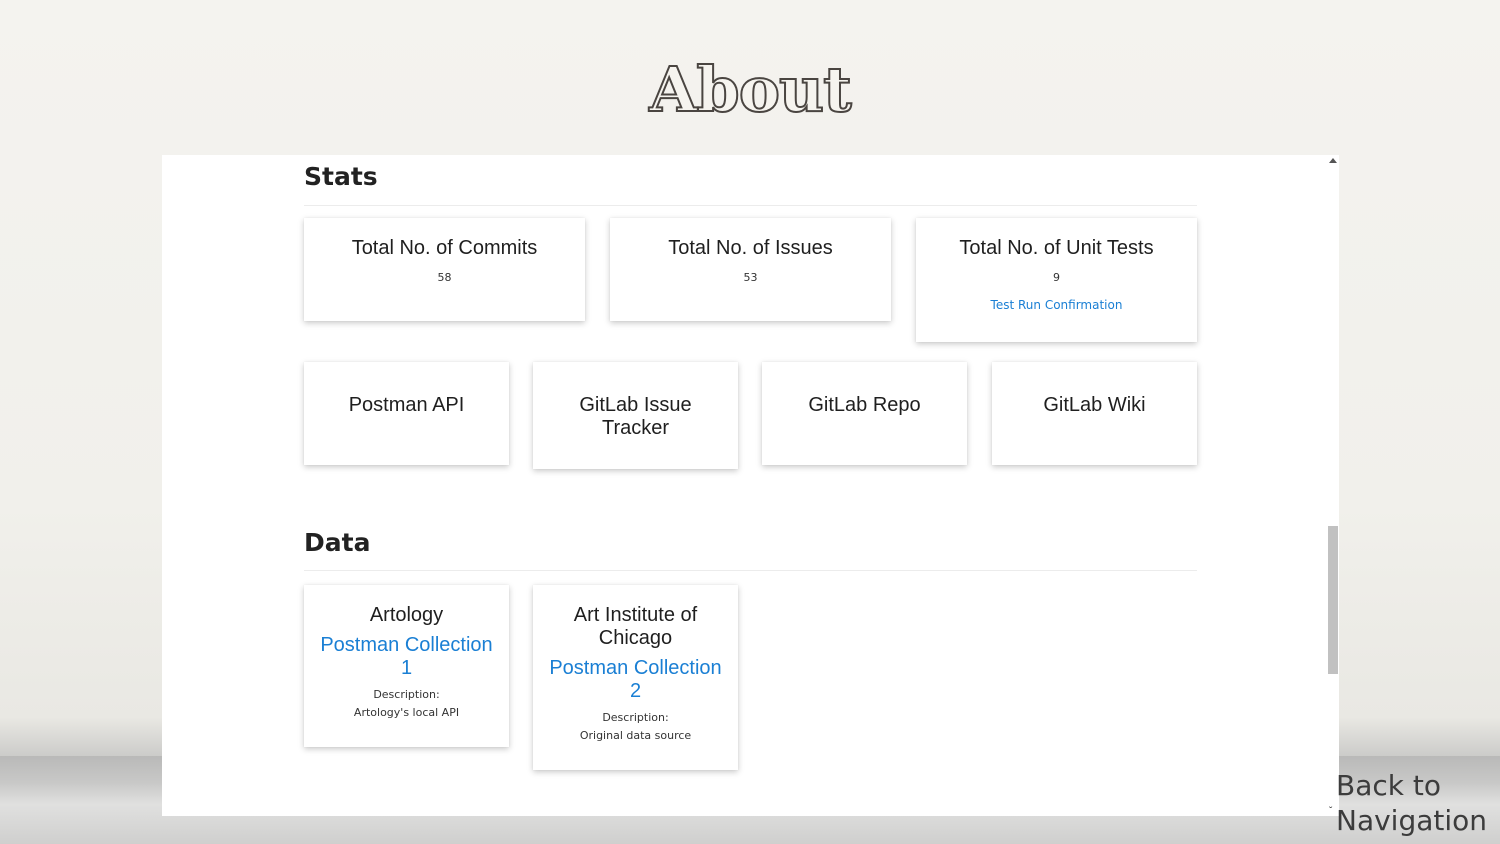 This screenshot has height=844, width=1500. I want to click on commits-card-title: Total No. of Commits, so click(444, 248).